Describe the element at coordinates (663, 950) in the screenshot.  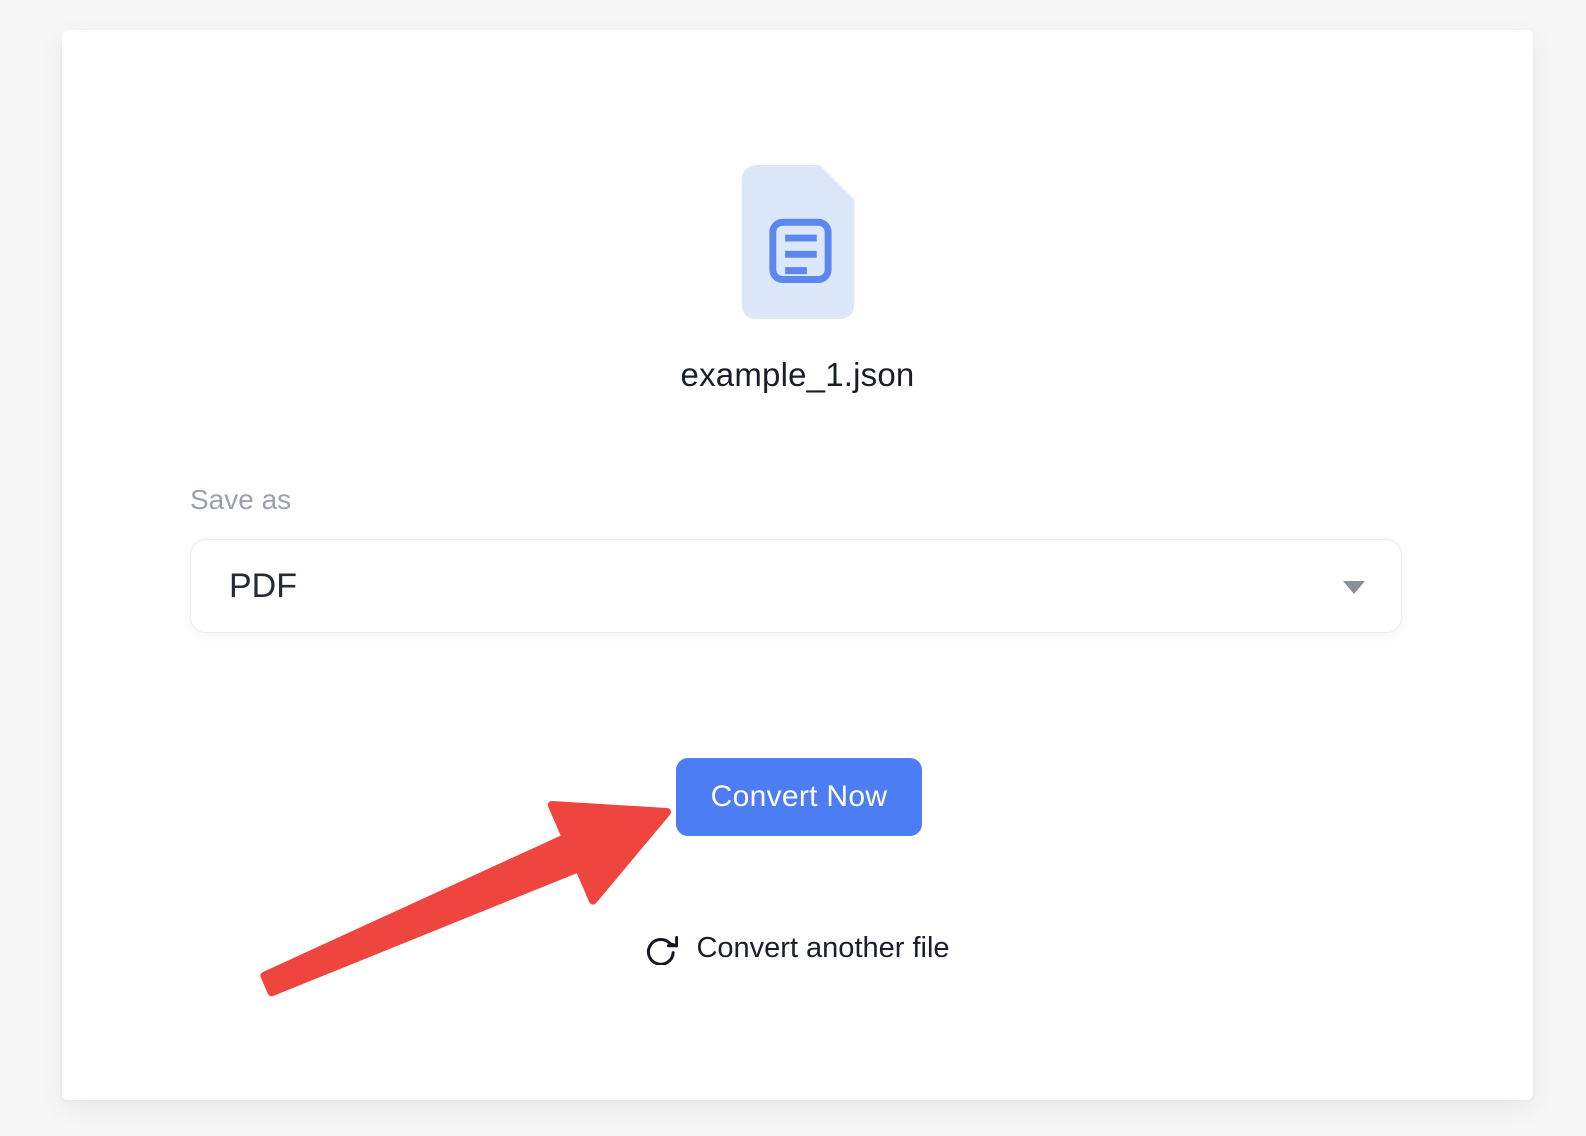
I see `refresh-icon` at that location.